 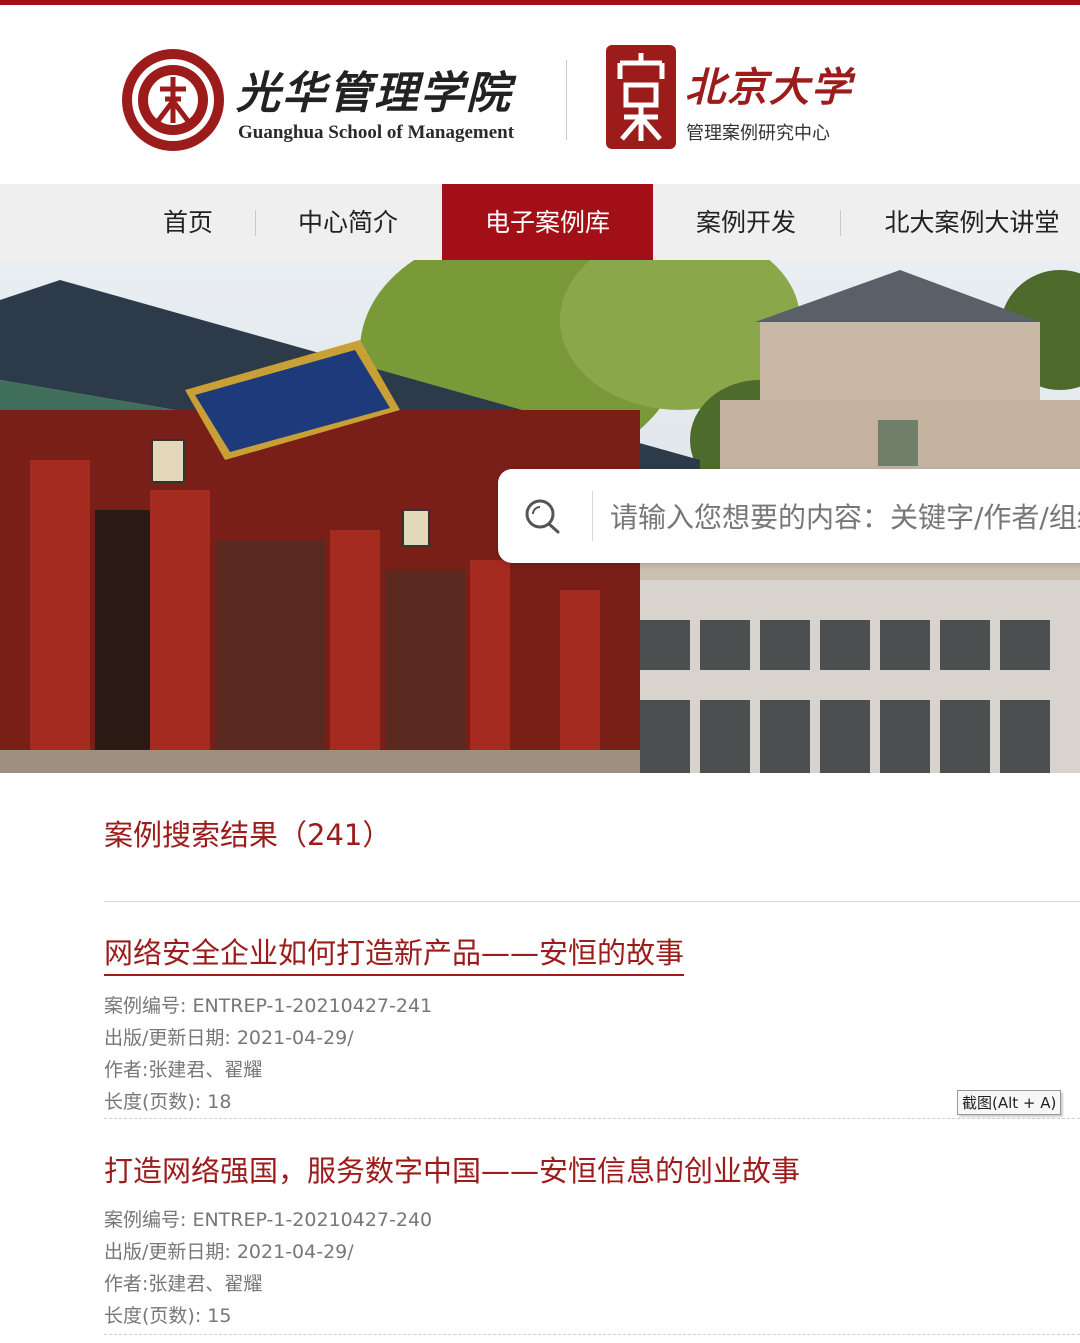 What do you see at coordinates (592, 516) in the screenshot?
I see `search-divider` at bounding box center [592, 516].